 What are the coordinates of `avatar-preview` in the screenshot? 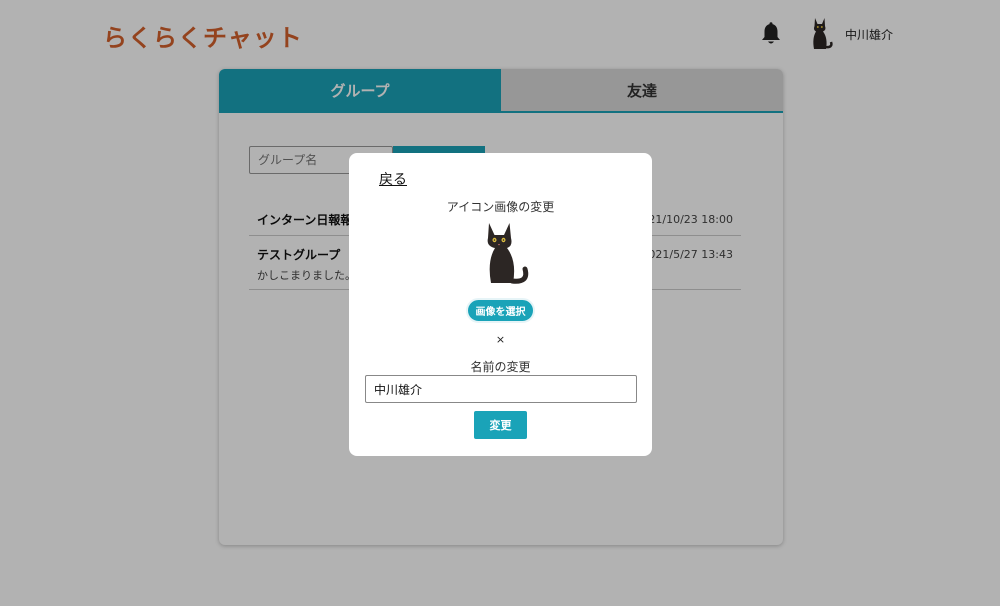 It's located at (508, 253).